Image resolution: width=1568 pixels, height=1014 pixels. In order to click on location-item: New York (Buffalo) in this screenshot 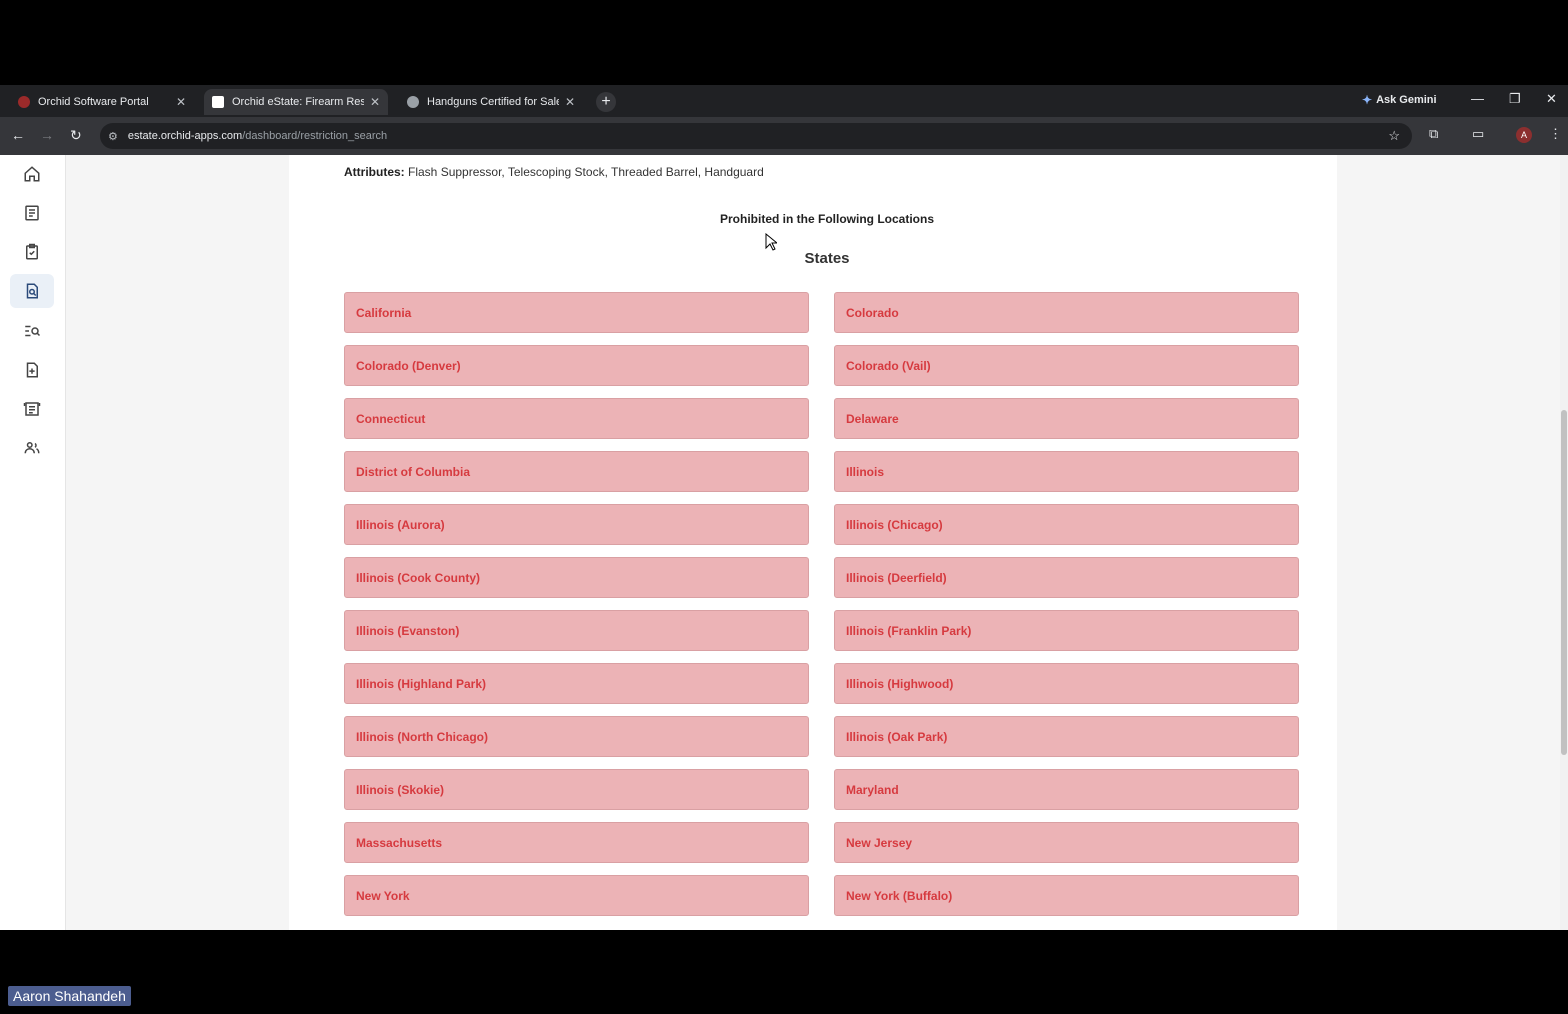, I will do `click(1066, 895)`.